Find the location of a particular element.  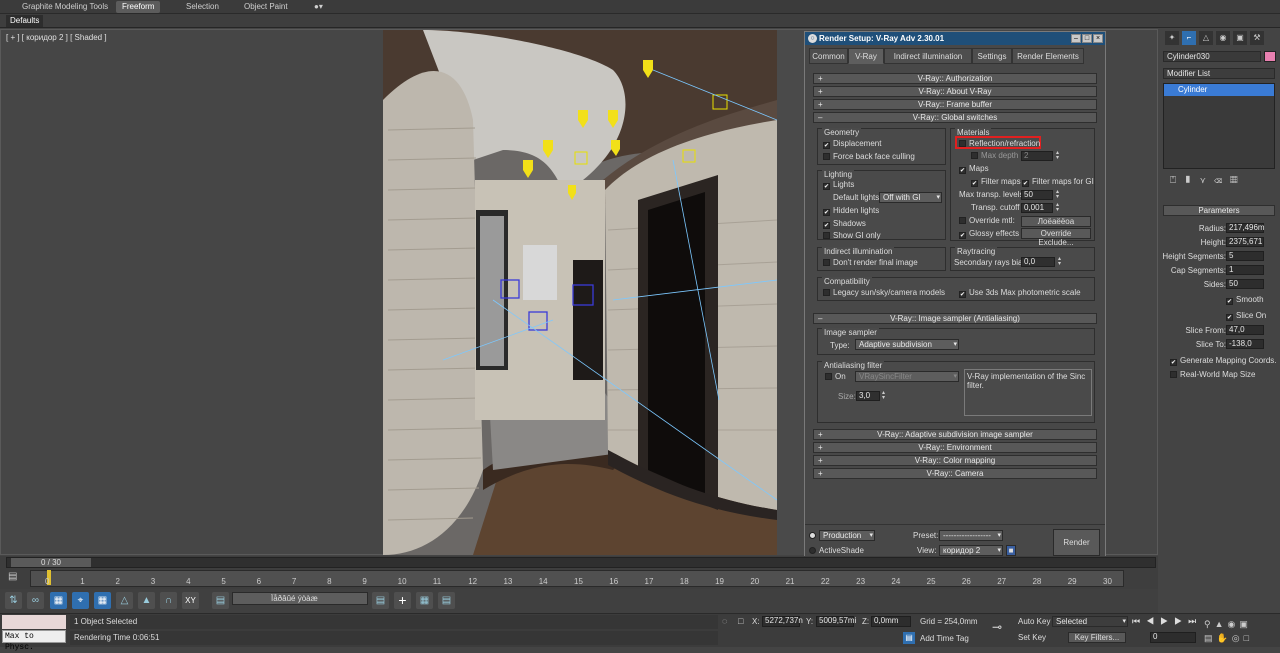

time-slider-track: 0 / 30 is located at coordinates (581, 562).